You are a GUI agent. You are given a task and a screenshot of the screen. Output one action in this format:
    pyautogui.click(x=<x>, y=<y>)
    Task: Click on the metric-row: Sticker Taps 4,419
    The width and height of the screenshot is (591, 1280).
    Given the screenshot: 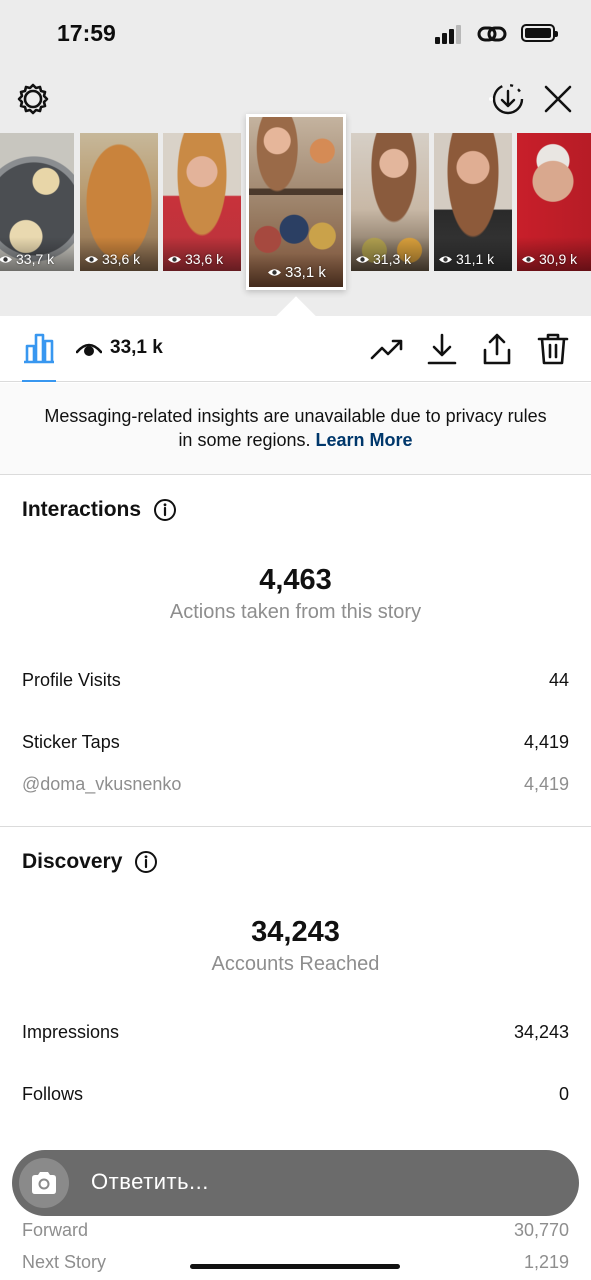 What is the action you would take?
    pyautogui.click(x=295, y=742)
    